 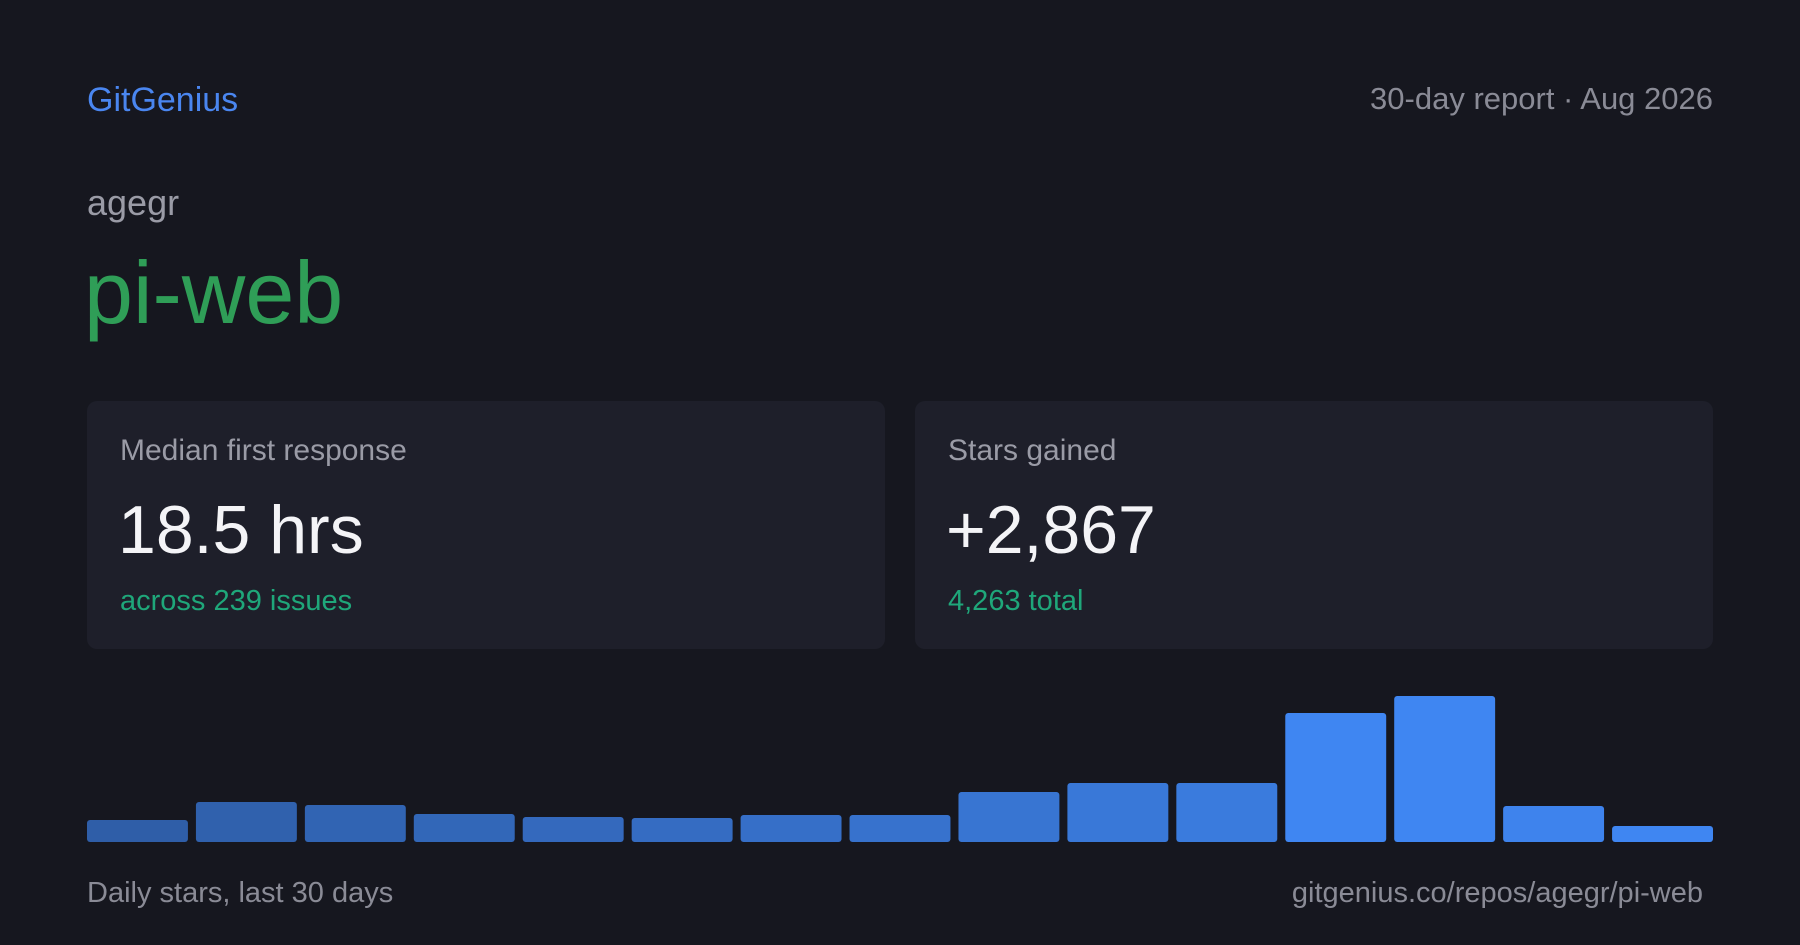 I want to click on repo-url: gitgenius.co/repos/agegr/pi-web, so click(x=1497, y=893).